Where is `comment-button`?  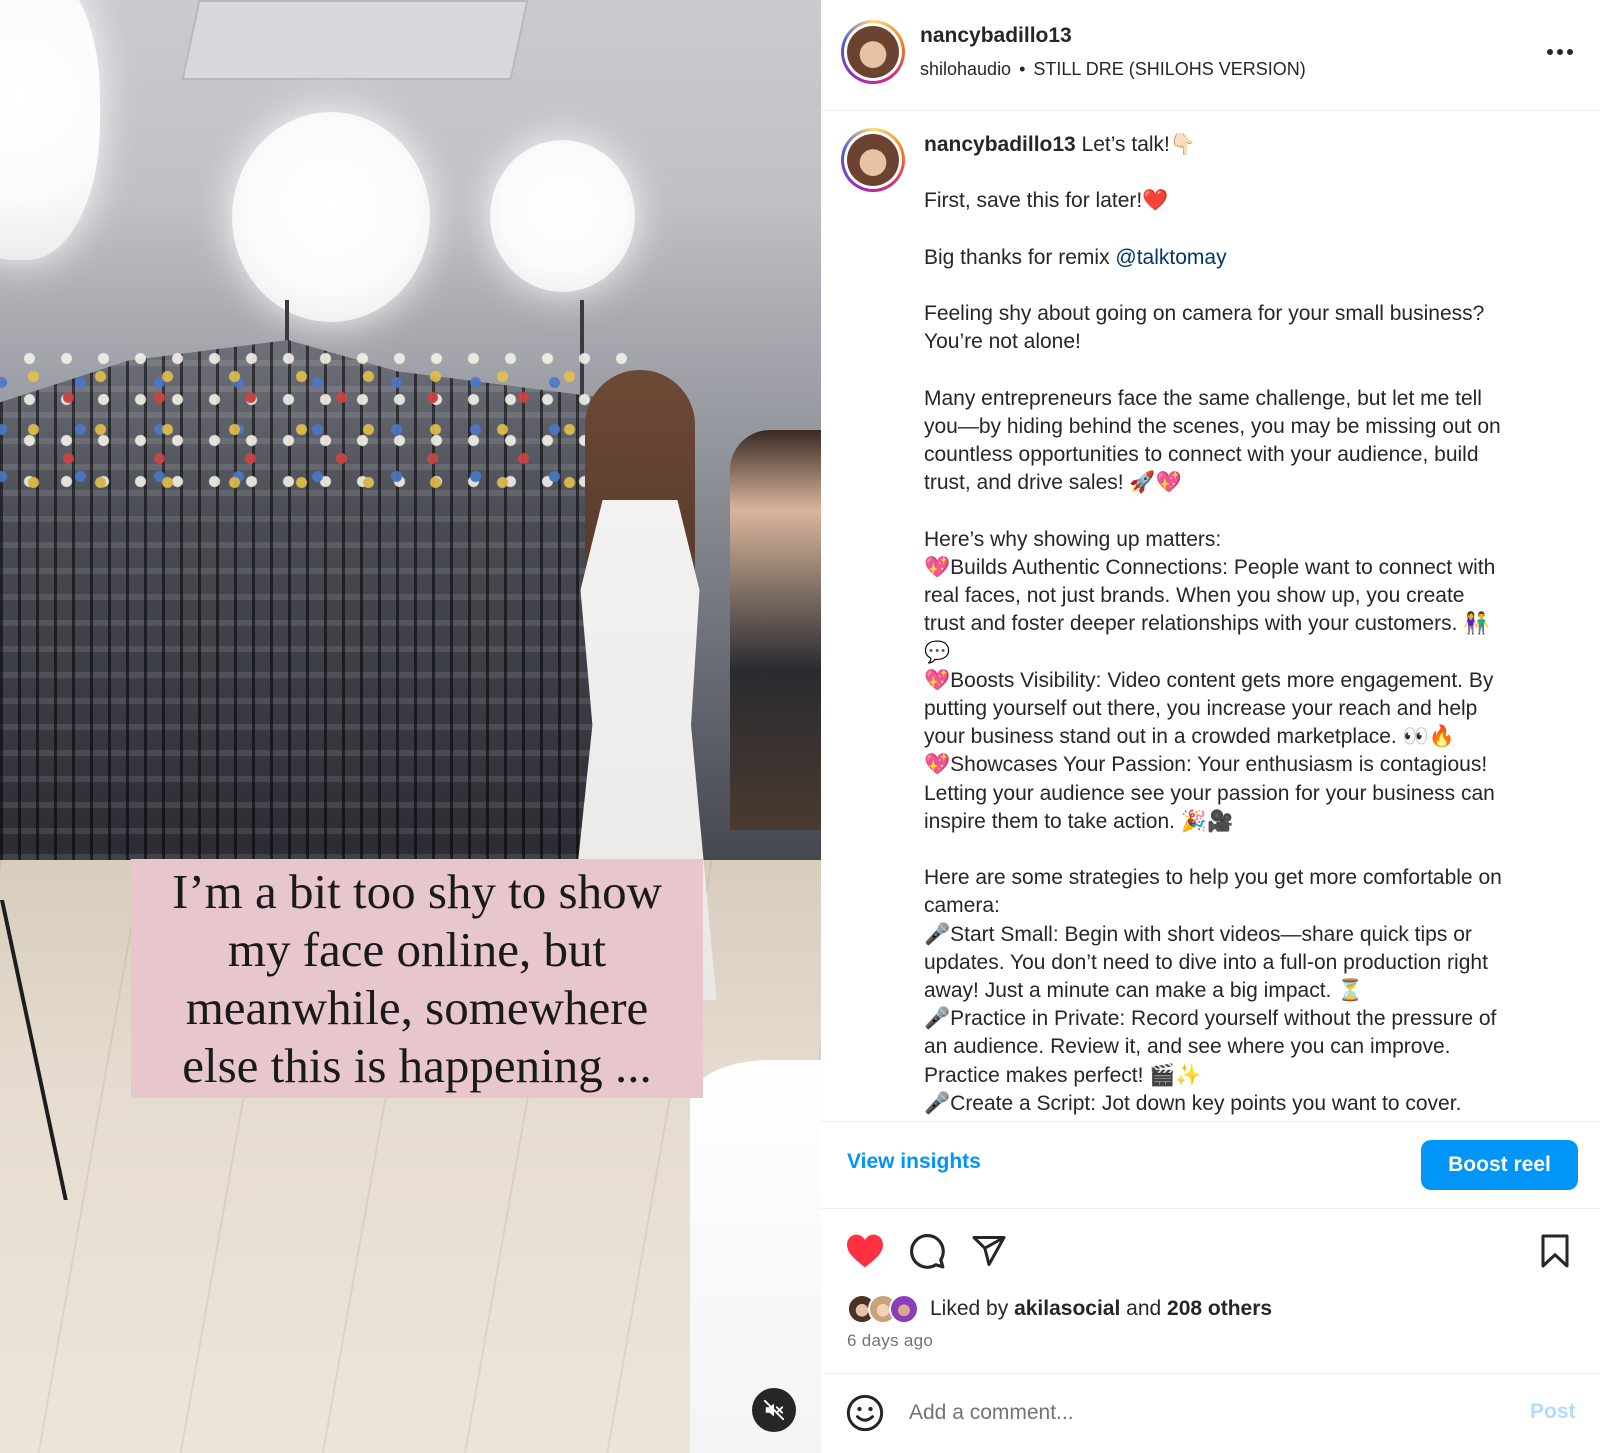
comment-button is located at coordinates (927, 1251).